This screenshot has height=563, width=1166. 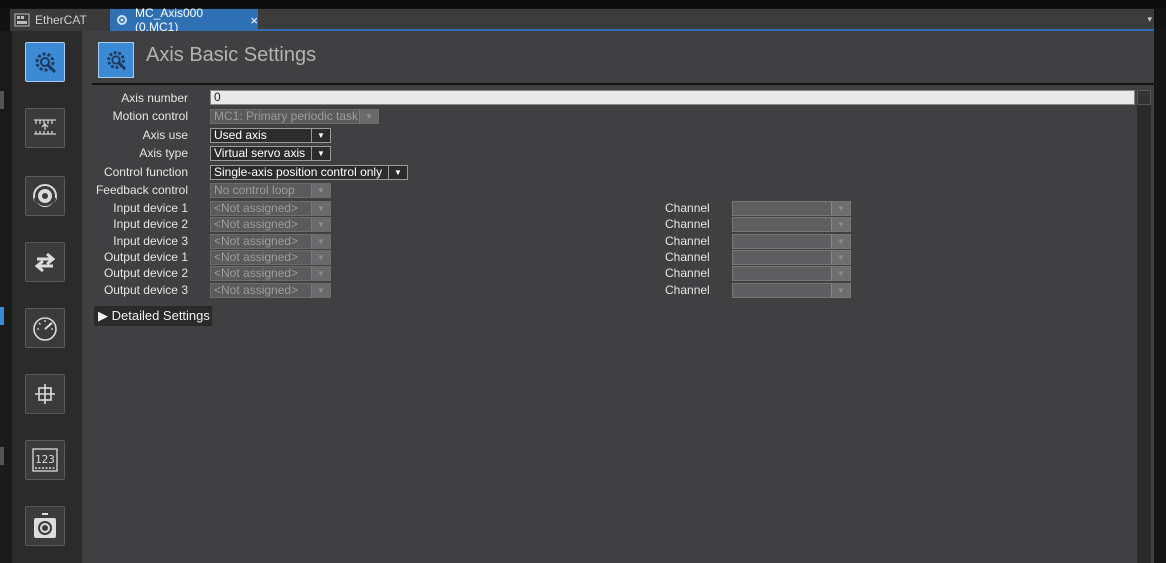 I want to click on tab-strip-background, so click(x=706, y=20).